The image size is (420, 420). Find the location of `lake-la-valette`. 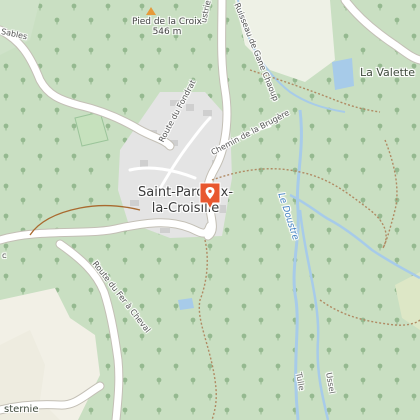

lake-la-valette is located at coordinates (343, 74).